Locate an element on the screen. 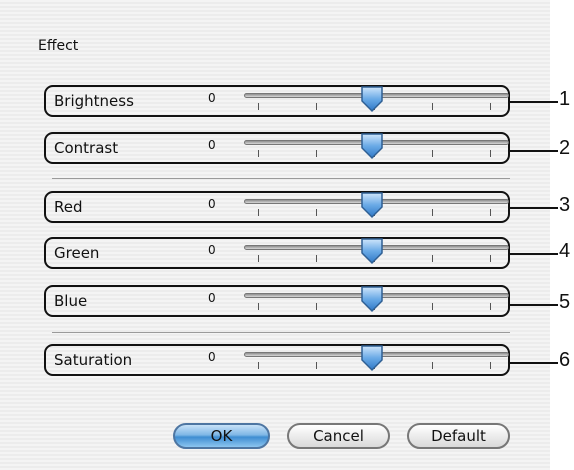 This screenshot has width=574, height=470. red-label: Red is located at coordinates (68, 207).